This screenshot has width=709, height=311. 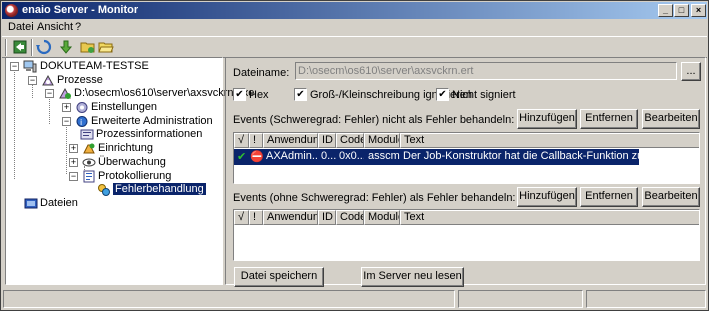 I want to click on admin-icon: i, so click(x=82, y=121).